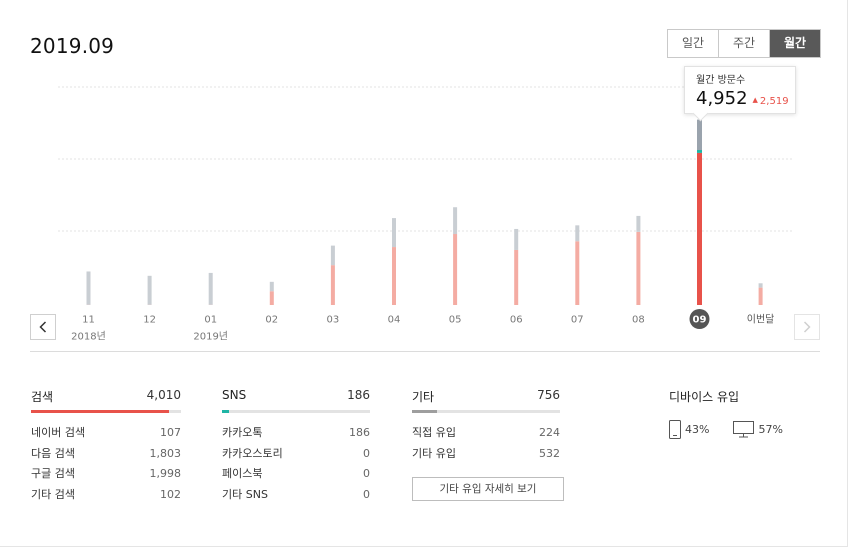 This screenshot has height=548, width=849. What do you see at coordinates (333, 320) in the screenshot?
I see `month-label: 03` at bounding box center [333, 320].